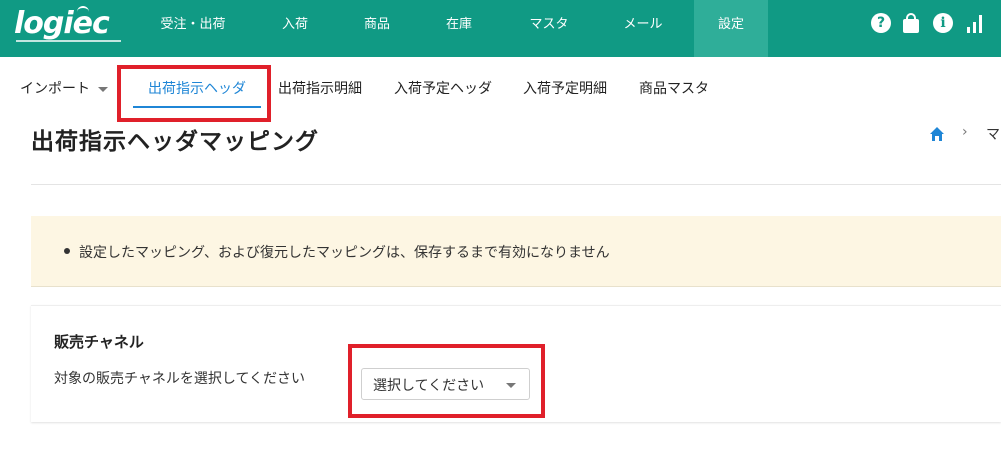 This screenshot has width=1001, height=461. I want to click on nav-item-orders-shipping: 受注・出荷, so click(193, 28).